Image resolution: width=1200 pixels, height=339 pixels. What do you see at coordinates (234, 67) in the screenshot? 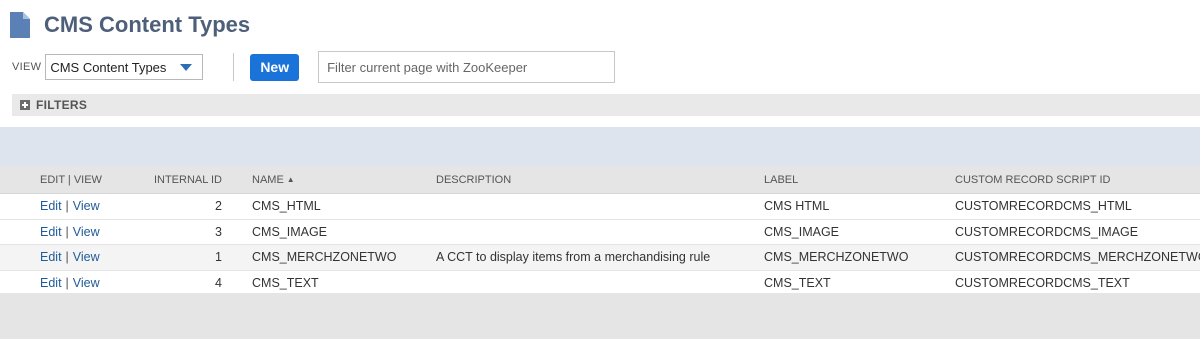
I see `toolbar-divider` at bounding box center [234, 67].